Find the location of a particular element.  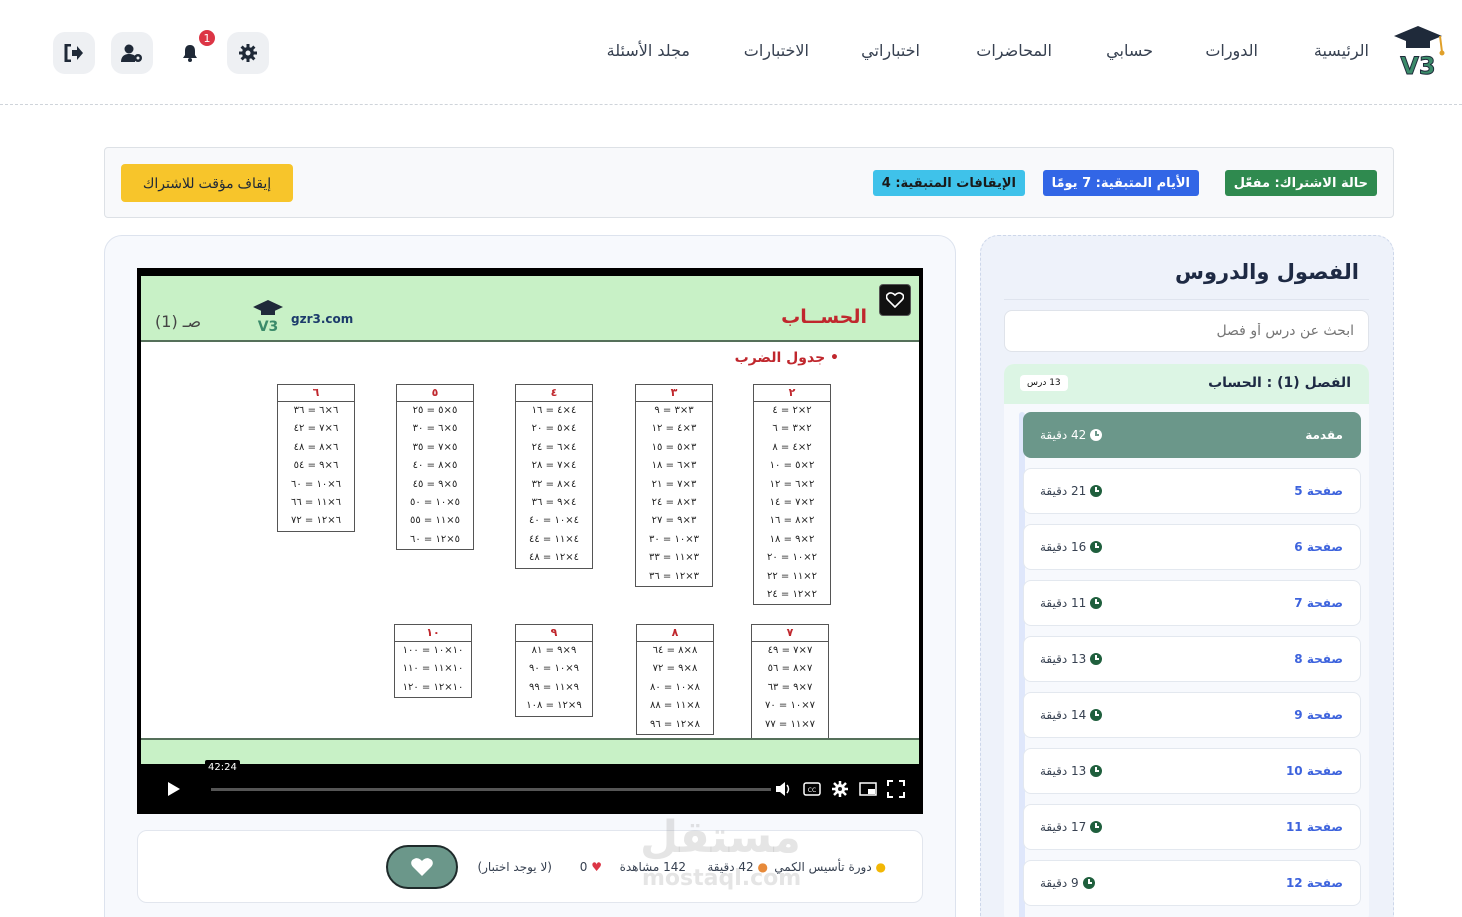

slide-logo-icon: V3 is located at coordinates (268, 317).